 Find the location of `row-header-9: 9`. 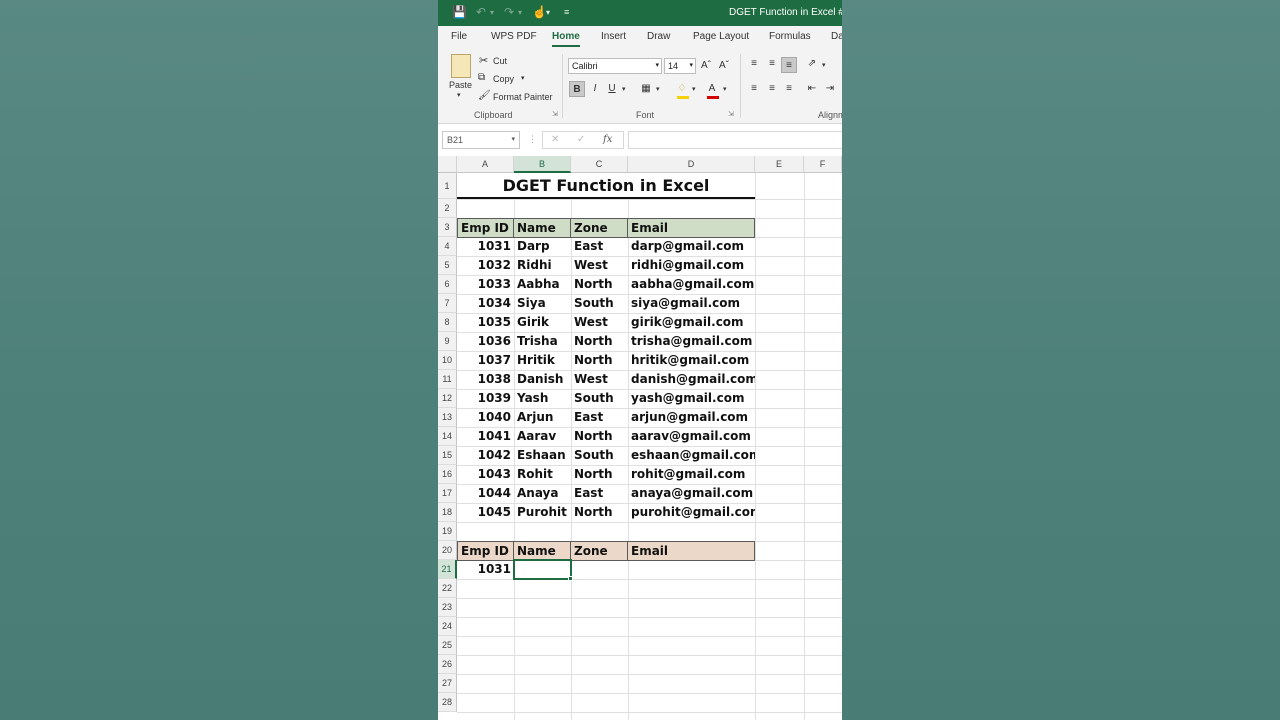

row-header-9: 9 is located at coordinates (447, 341).